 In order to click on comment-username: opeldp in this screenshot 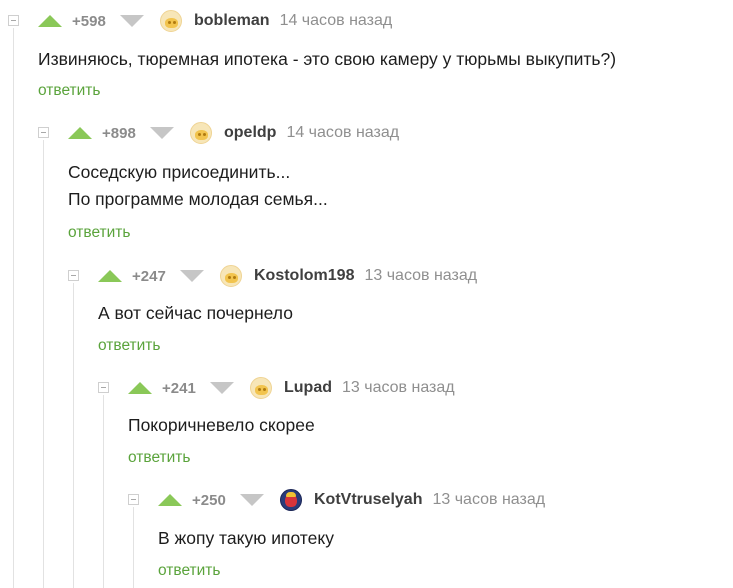, I will do `click(250, 133)`.